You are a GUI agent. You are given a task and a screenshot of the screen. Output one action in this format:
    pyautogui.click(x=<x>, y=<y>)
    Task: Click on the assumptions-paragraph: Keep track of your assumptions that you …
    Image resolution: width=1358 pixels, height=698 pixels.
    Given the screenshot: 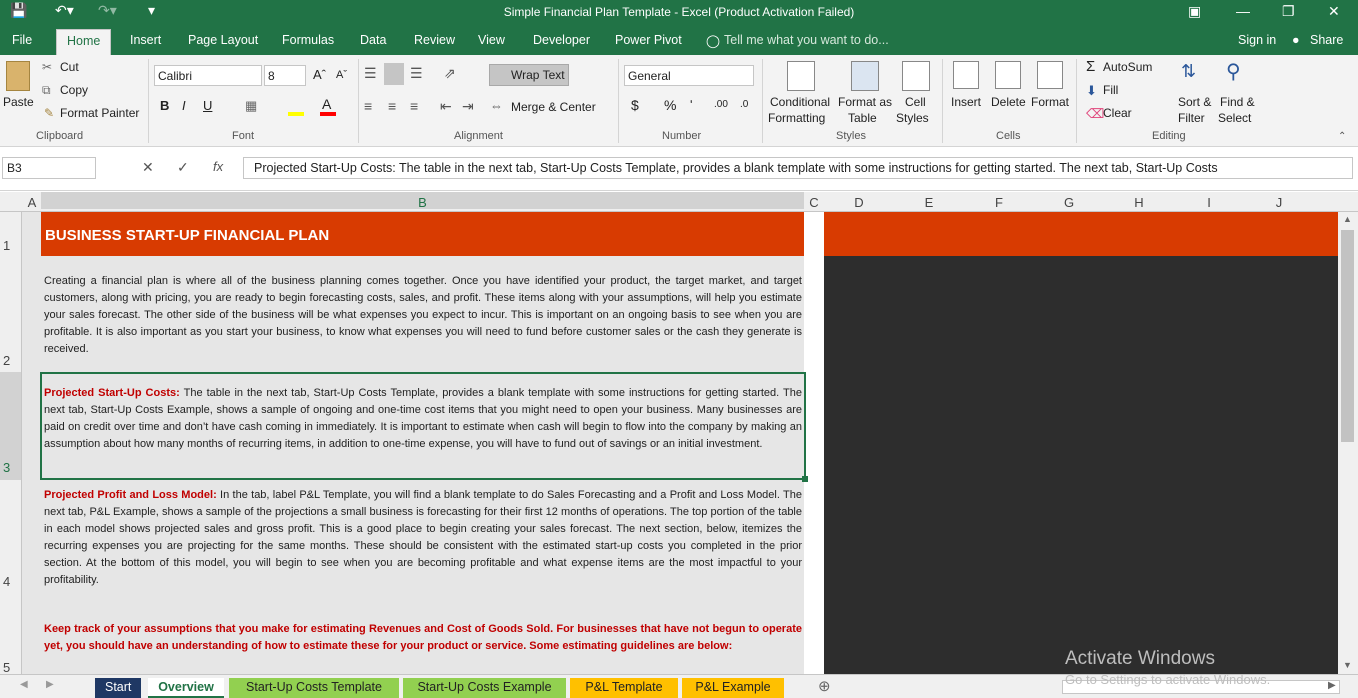 What is the action you would take?
    pyautogui.click(x=423, y=638)
    